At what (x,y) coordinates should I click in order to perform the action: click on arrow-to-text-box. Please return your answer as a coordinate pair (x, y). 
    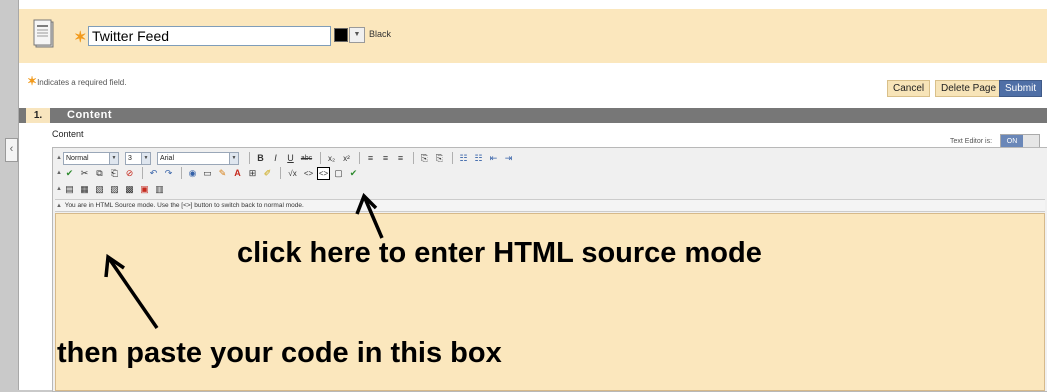
    Looking at the image, I should click on (131, 291).